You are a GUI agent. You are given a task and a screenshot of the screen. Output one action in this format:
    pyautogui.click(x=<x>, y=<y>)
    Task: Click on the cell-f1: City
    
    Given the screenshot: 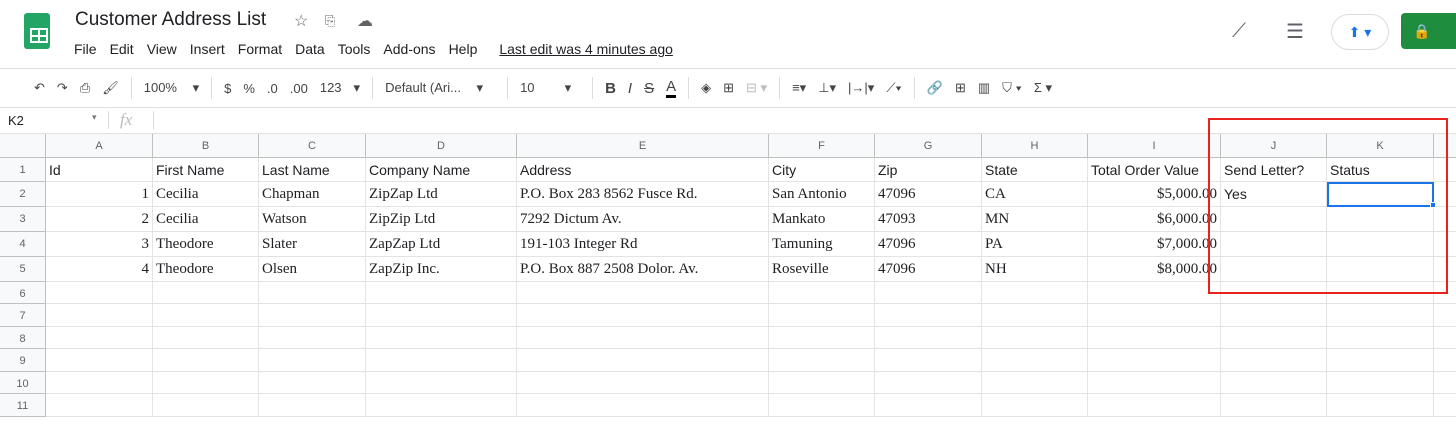 What is the action you would take?
    pyautogui.click(x=822, y=170)
    